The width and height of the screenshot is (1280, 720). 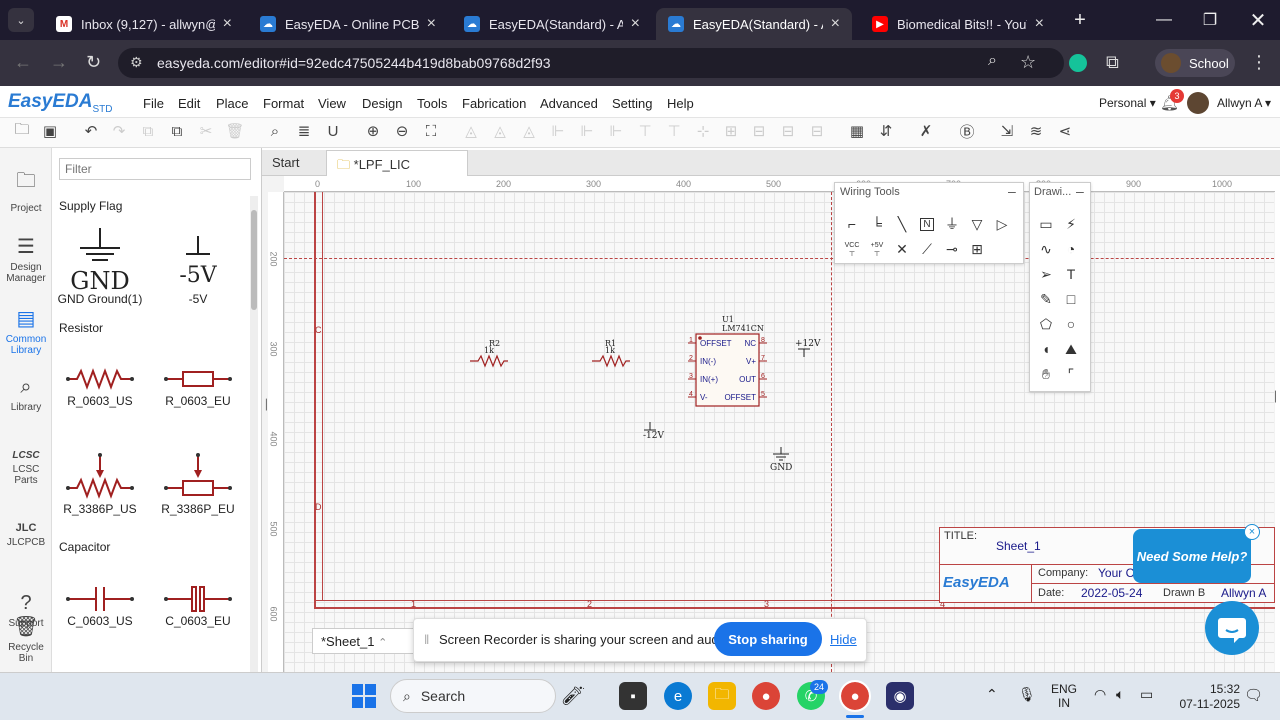 What do you see at coordinates (1002, 224) in the screenshot?
I see `netflag-icon: ▷` at bounding box center [1002, 224].